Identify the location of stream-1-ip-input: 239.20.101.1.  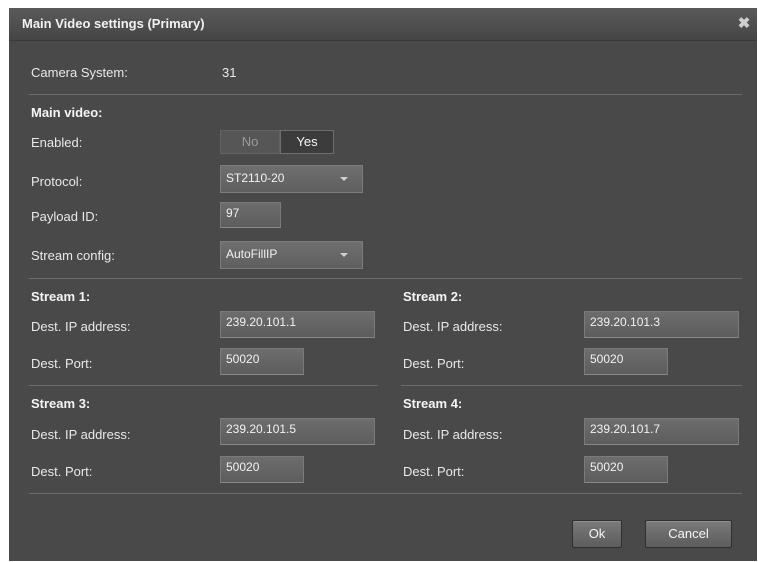
(297, 324).